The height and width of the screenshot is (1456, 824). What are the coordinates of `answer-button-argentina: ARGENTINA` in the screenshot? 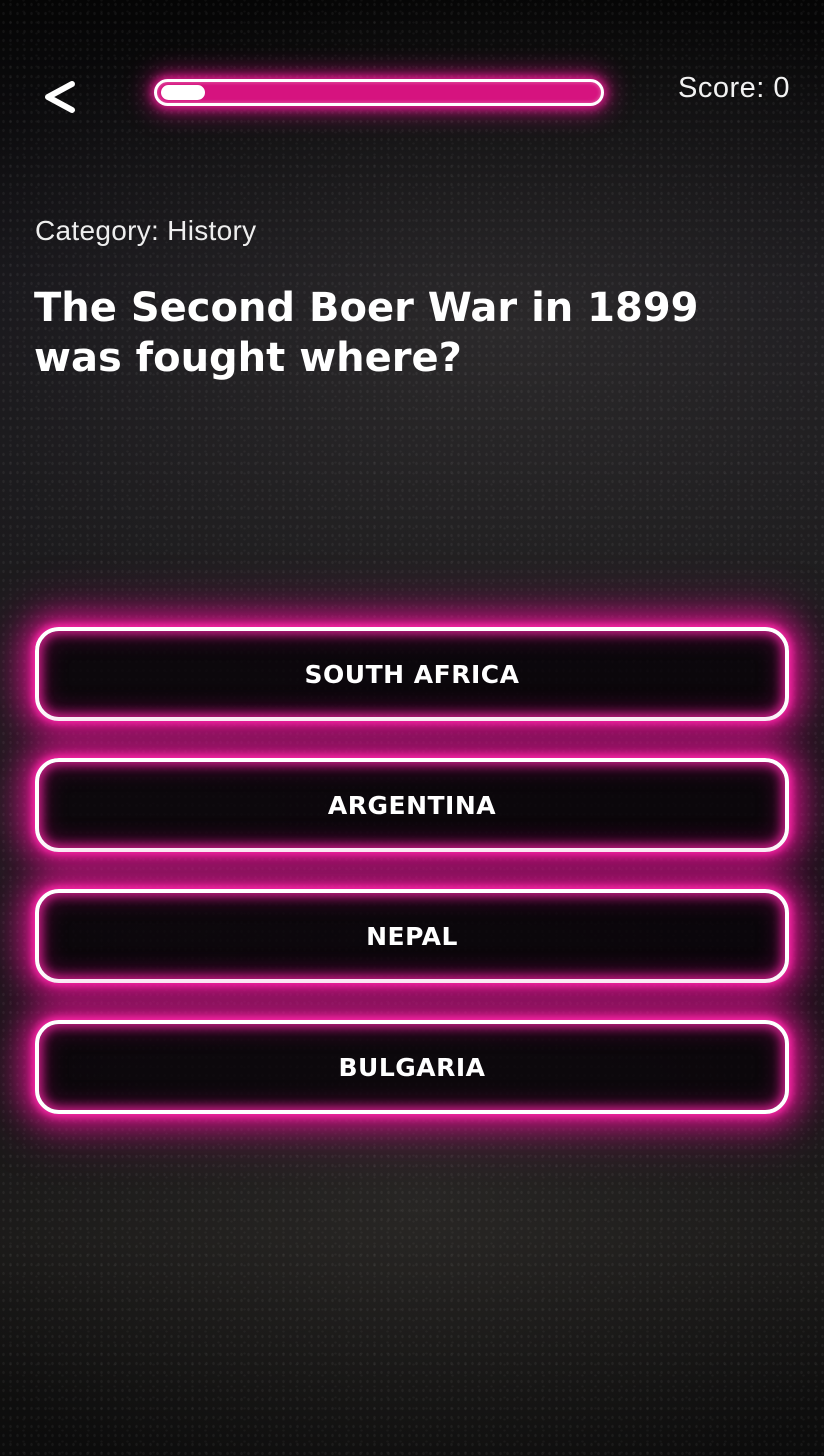 It's located at (412, 805).